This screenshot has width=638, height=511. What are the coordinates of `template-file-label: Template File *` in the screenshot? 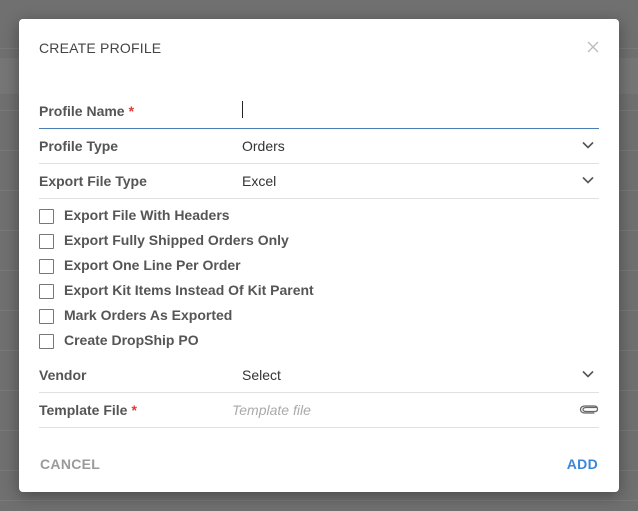 It's located at (88, 410).